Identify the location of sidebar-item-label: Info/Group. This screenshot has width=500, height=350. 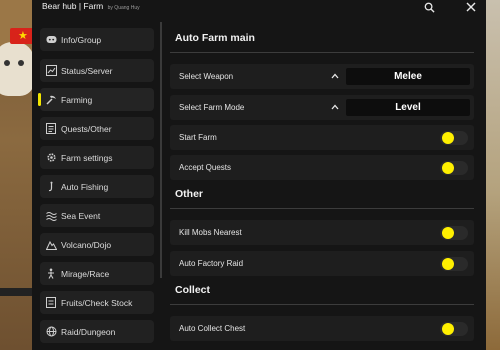
(81, 39).